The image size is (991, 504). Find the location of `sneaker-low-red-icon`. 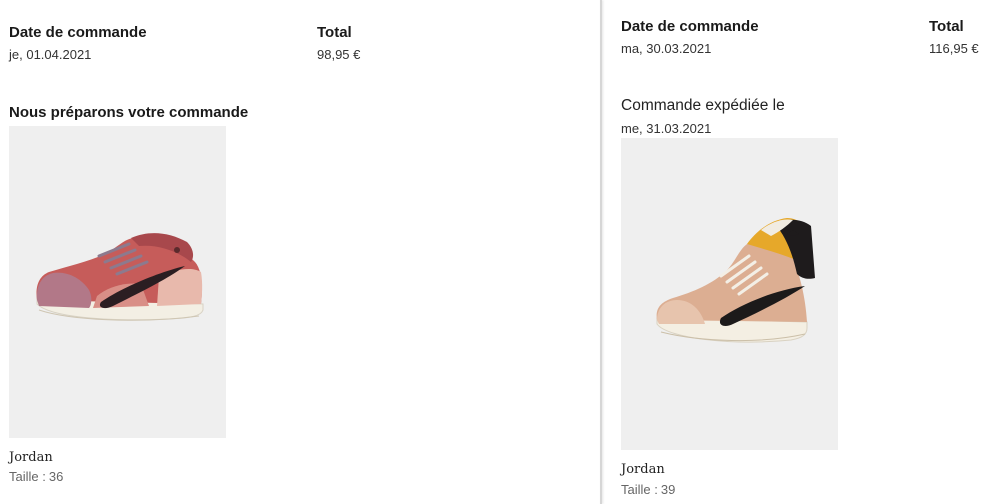

sneaker-low-red-icon is located at coordinates (120, 277).